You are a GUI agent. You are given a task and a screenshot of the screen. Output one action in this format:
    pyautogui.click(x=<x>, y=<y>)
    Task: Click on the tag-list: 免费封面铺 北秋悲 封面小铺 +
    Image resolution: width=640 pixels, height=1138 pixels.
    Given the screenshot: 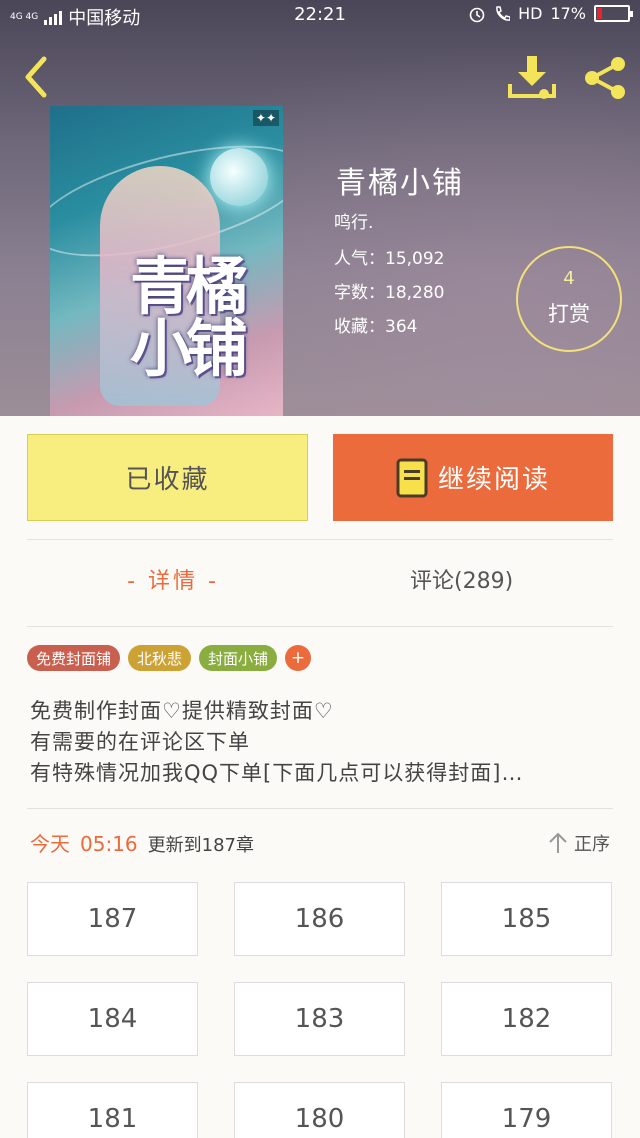 What is the action you would take?
    pyautogui.click(x=169, y=658)
    